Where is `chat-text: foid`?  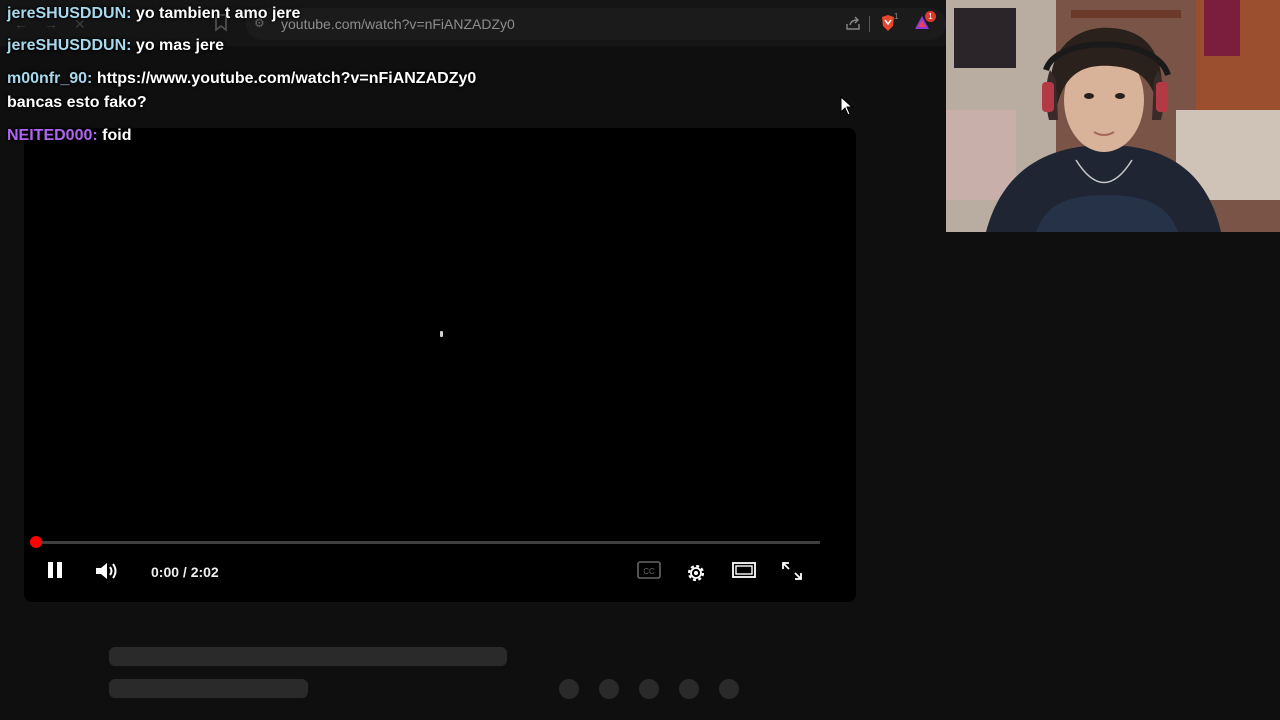
chat-text: foid is located at coordinates (117, 135).